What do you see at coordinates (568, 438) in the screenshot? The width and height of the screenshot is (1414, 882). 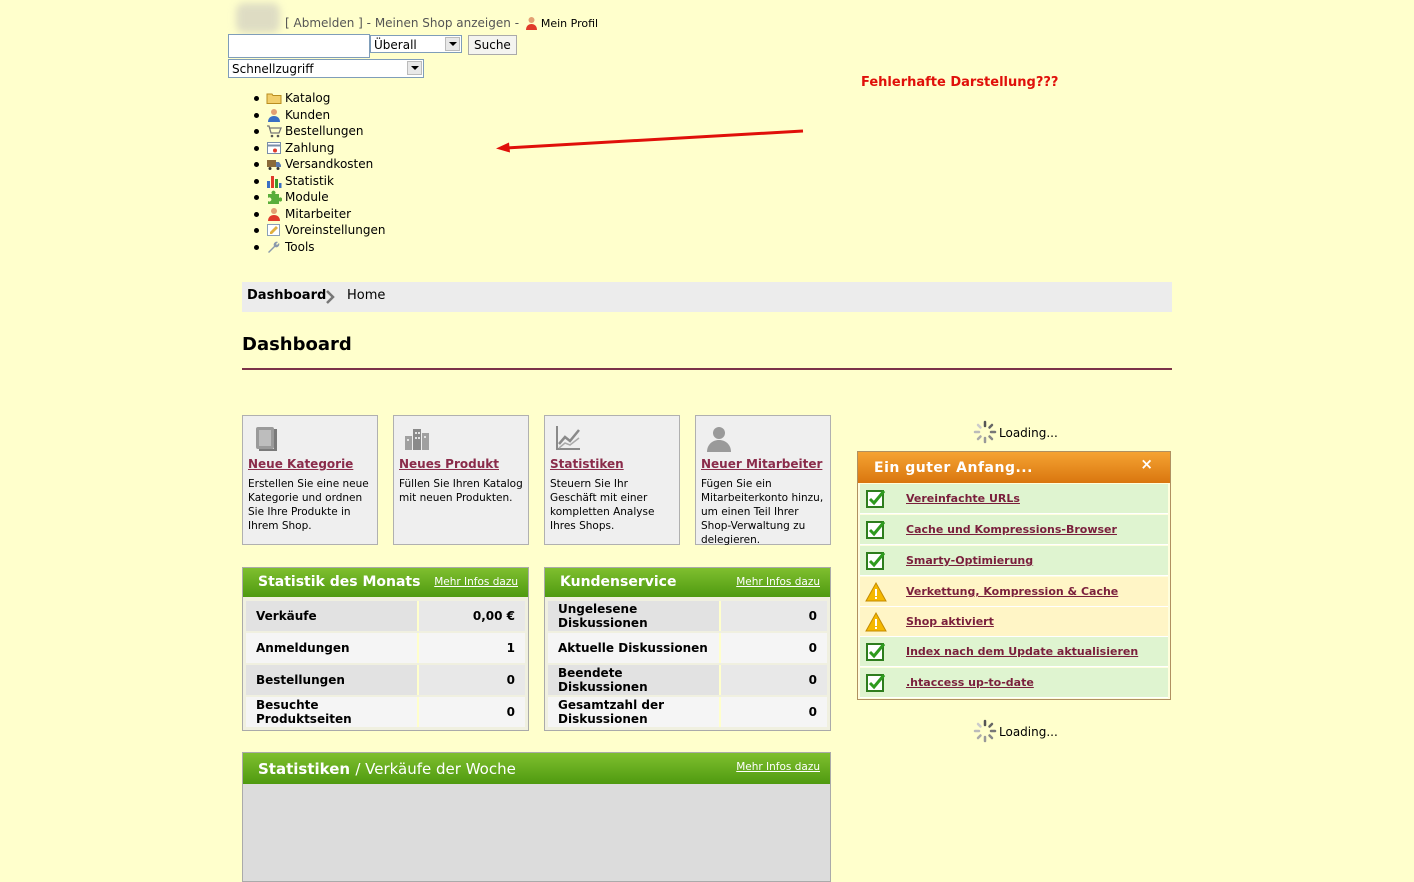 I see `line-chart-icon` at bounding box center [568, 438].